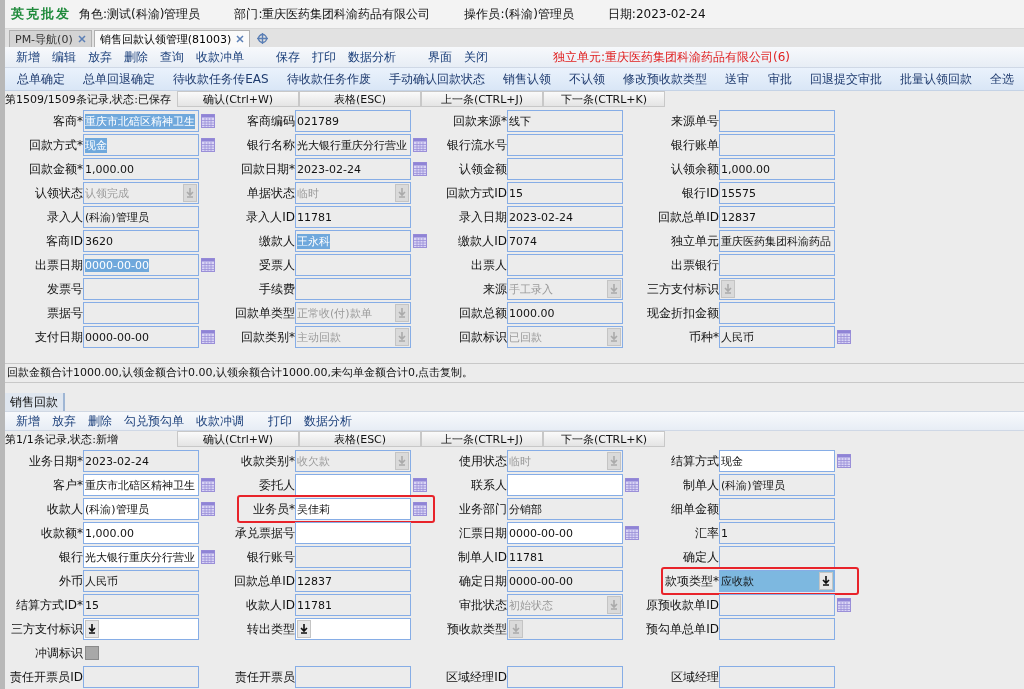  What do you see at coordinates (35, 402) in the screenshot?
I see `tab: 销售回款` at bounding box center [35, 402].